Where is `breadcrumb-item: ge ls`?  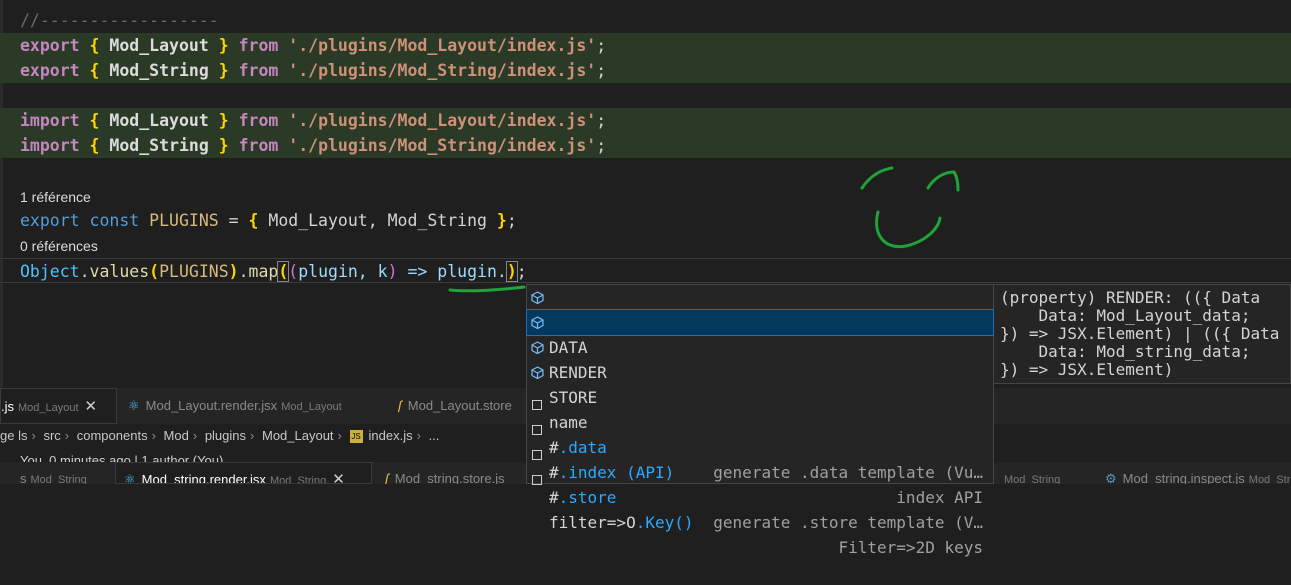 breadcrumb-item: ge ls is located at coordinates (13, 435).